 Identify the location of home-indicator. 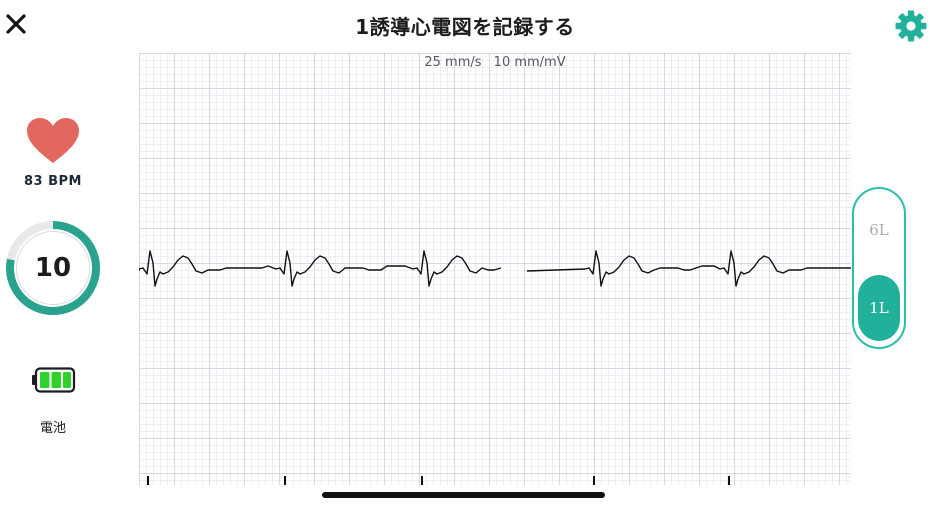
(463, 495).